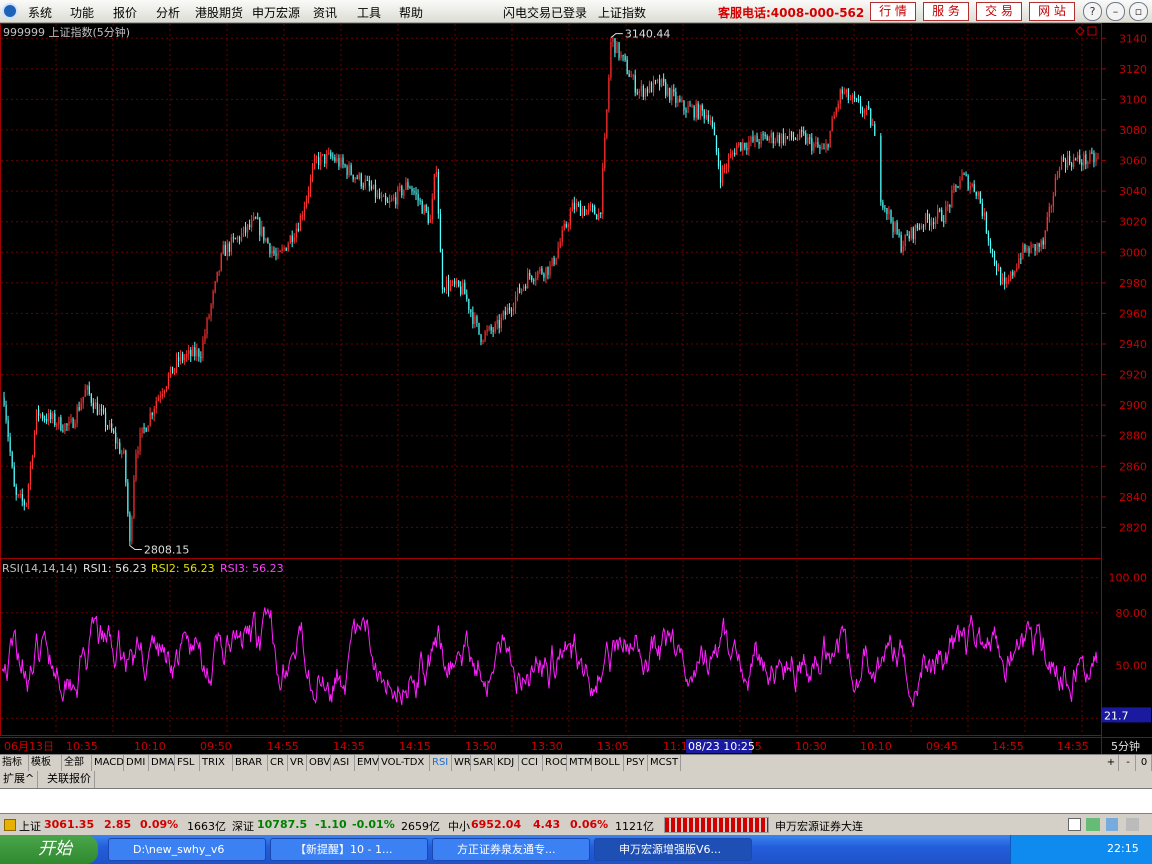  What do you see at coordinates (162, 763) in the screenshot?
I see `indicator-tab-dma: DMA` at bounding box center [162, 763].